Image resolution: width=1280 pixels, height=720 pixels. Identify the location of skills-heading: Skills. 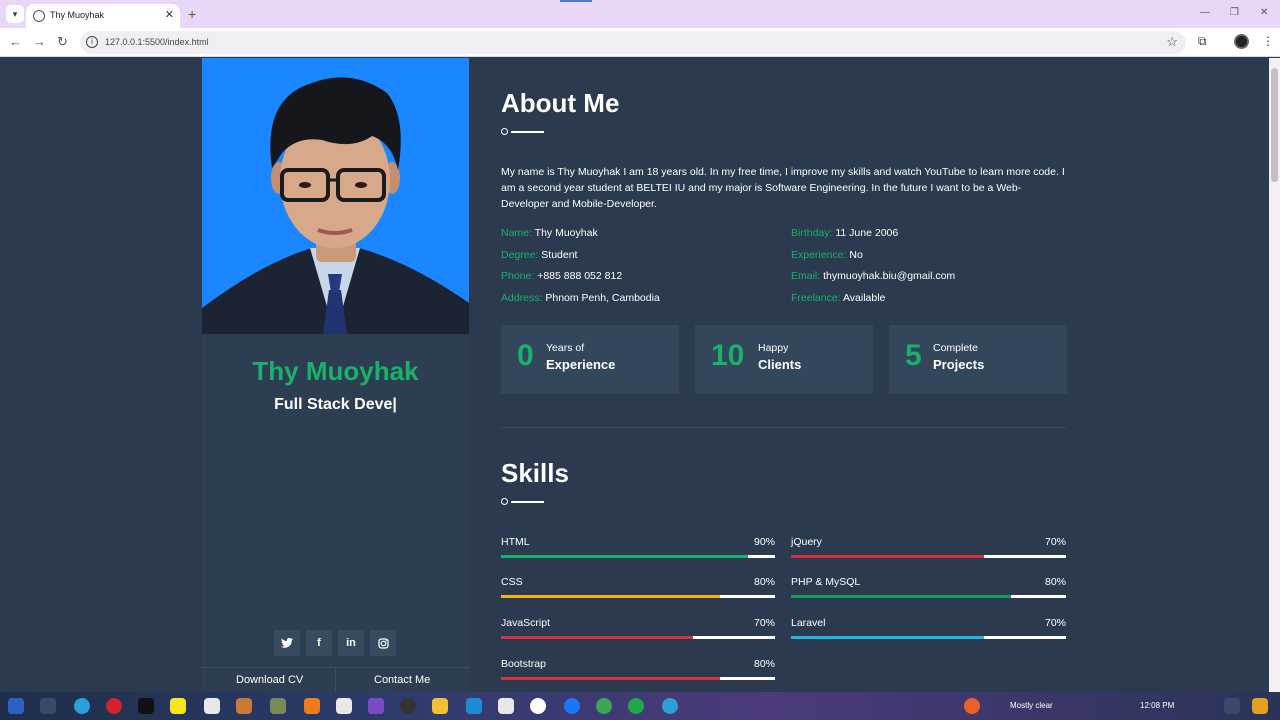
(535, 473).